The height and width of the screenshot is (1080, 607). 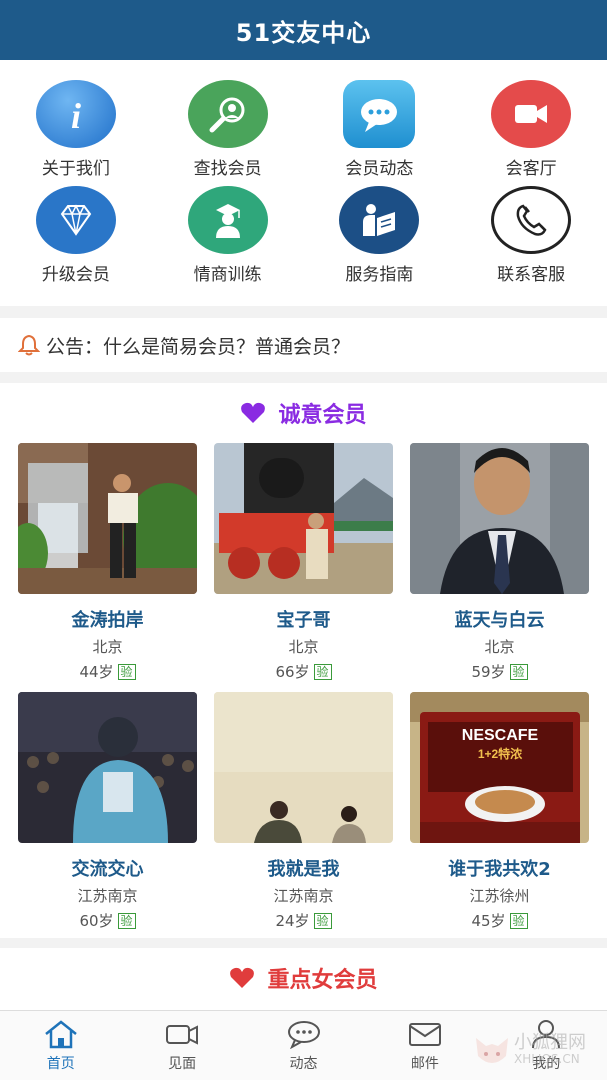 I want to click on svg-text: i, so click(x=76, y=116).